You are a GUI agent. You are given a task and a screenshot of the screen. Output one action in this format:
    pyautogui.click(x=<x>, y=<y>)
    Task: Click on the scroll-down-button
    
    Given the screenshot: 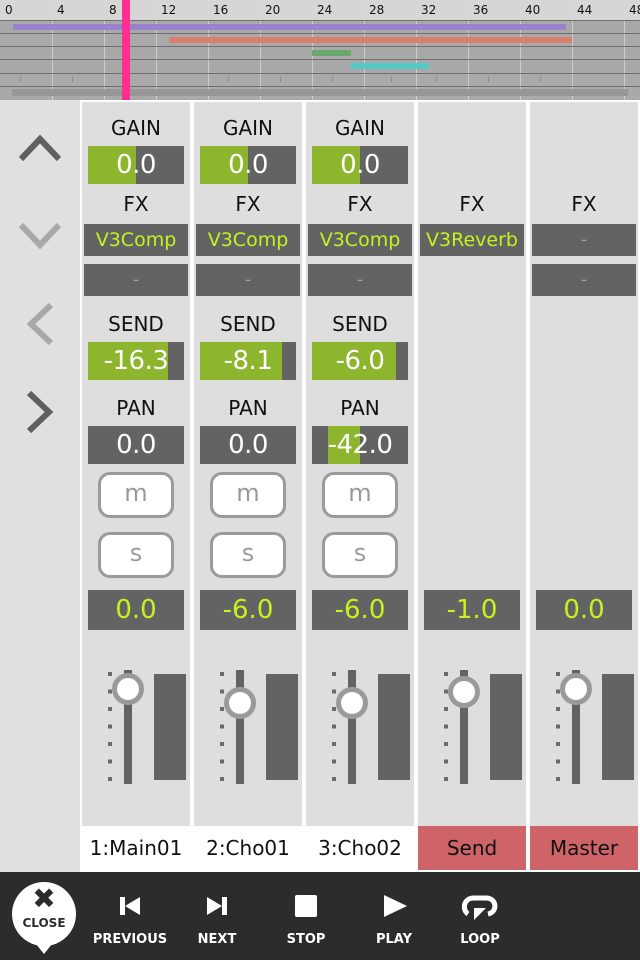 What is the action you would take?
    pyautogui.click(x=40, y=236)
    